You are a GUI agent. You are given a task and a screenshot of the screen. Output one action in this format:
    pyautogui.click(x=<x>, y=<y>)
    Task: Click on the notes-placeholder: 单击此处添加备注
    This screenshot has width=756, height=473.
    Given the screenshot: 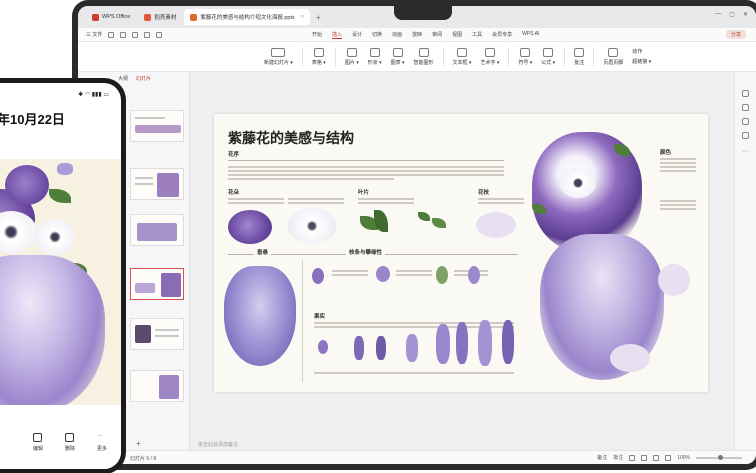 What is the action you would take?
    pyautogui.click(x=218, y=444)
    